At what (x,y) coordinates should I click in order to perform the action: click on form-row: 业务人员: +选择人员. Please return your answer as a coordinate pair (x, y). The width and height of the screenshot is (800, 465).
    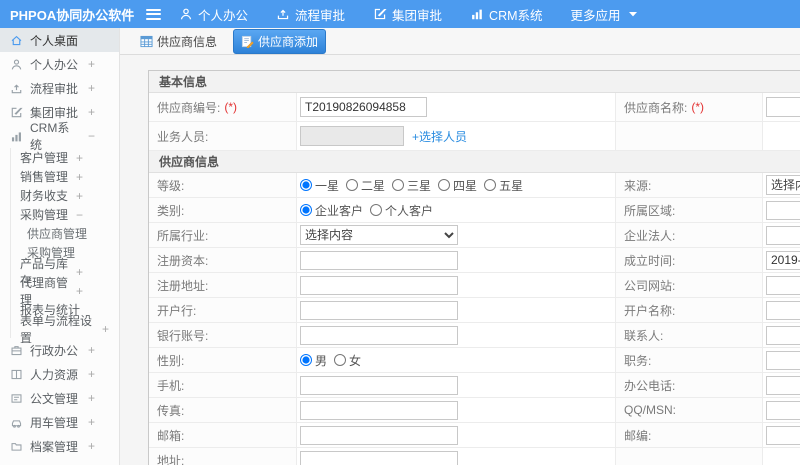
    Looking at the image, I should click on (474, 136).